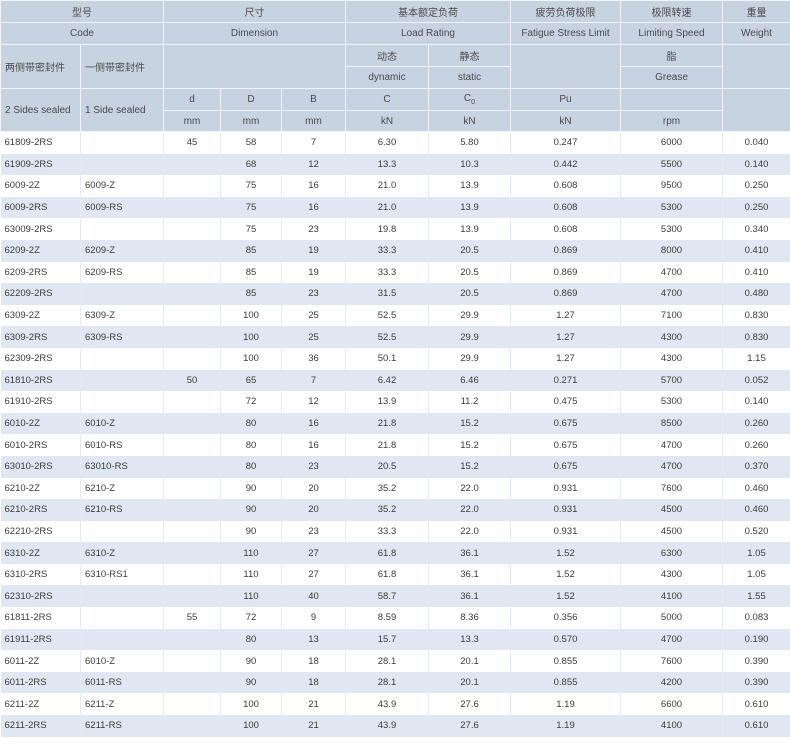 The height and width of the screenshot is (747, 790). What do you see at coordinates (565, 510) in the screenshot?
I see `cell-fatigue-limit: 0.931` at bounding box center [565, 510].